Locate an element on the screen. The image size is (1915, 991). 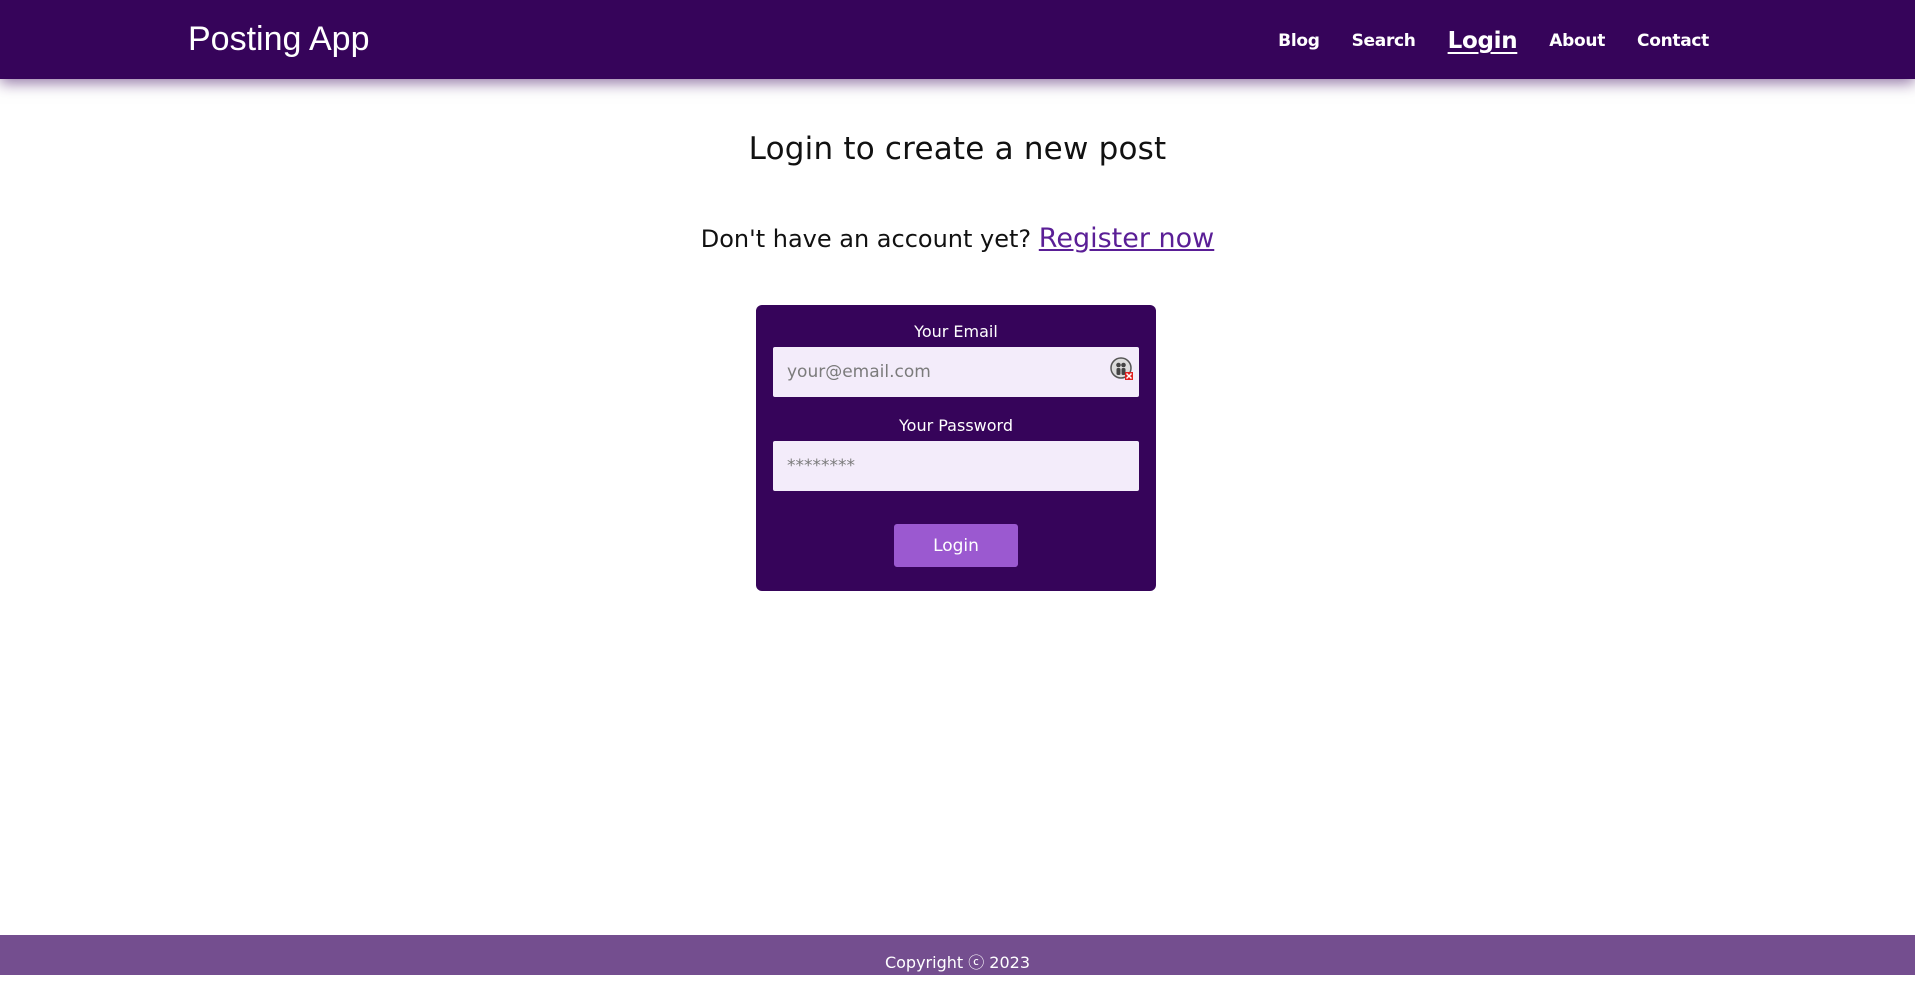
login-button: Login is located at coordinates (956, 545).